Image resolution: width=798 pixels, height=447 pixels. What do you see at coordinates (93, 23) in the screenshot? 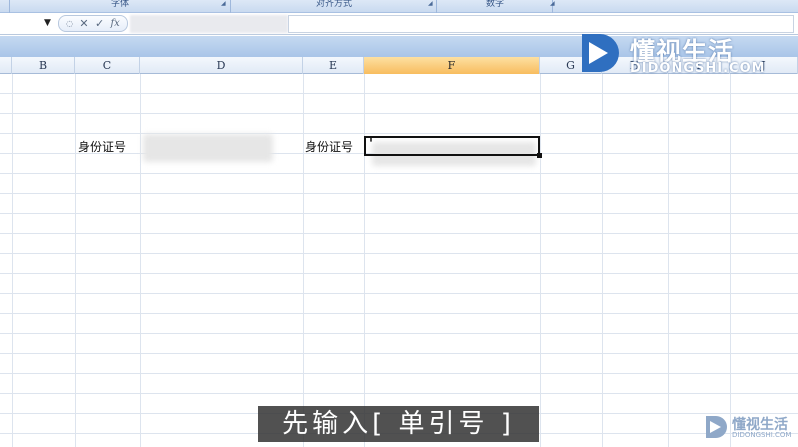
I see `formula-buttons: ◌ ✕ ✓ fx` at bounding box center [93, 23].